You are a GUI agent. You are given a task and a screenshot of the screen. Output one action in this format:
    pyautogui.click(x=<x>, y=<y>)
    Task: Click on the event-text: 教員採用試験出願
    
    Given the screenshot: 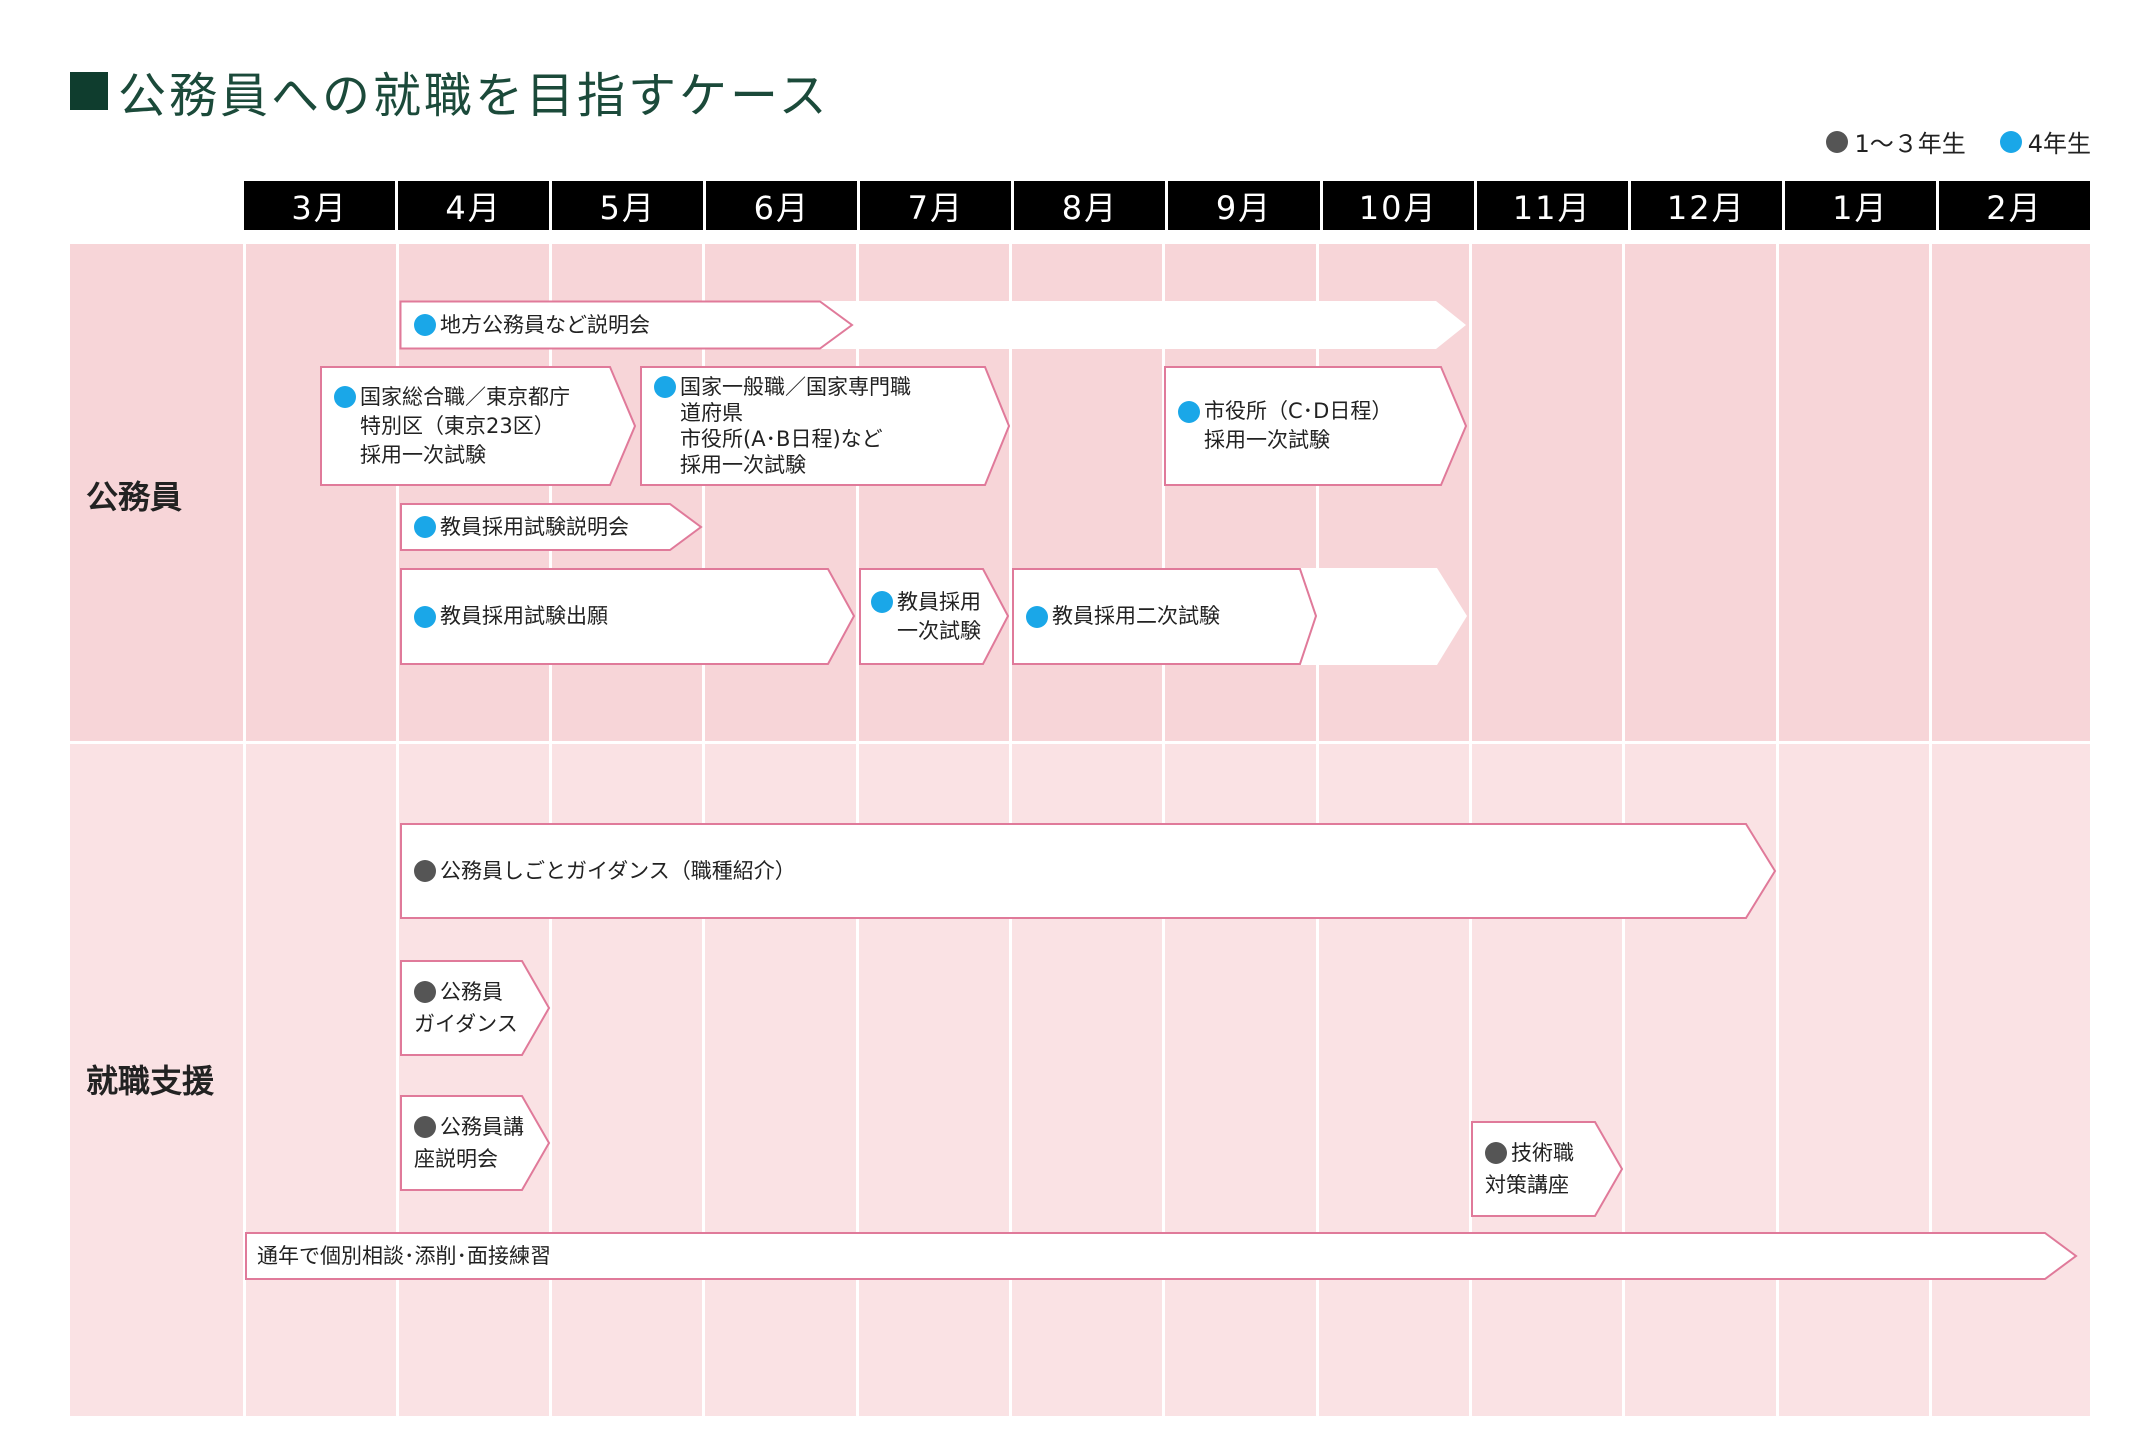 What is the action you would take?
    pyautogui.click(x=524, y=616)
    